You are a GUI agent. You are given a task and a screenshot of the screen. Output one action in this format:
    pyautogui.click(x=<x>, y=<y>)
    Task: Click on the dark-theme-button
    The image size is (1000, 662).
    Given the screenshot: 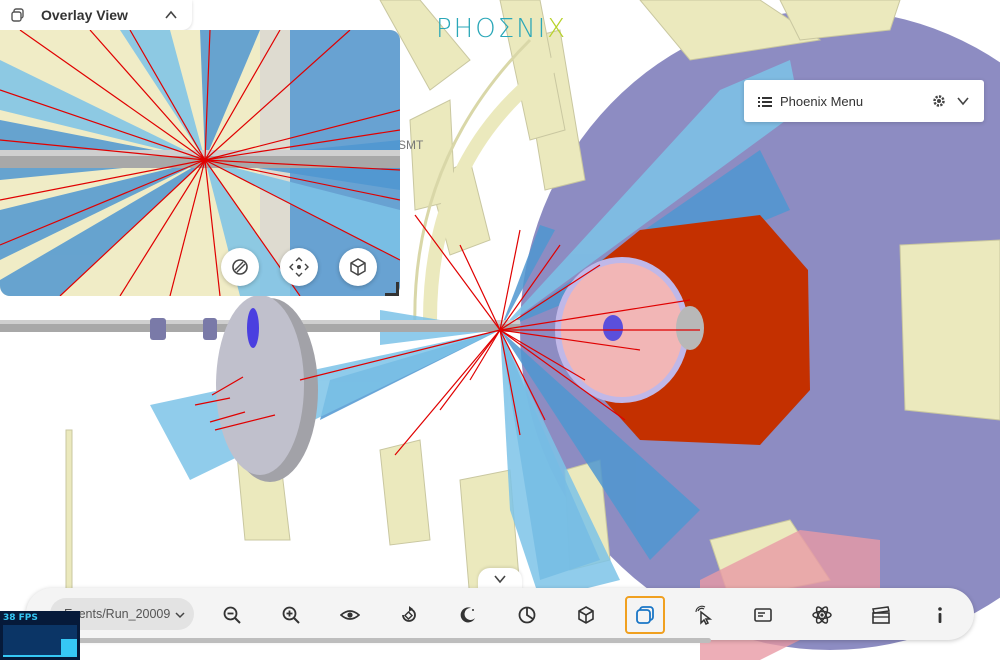 What is the action you would take?
    pyautogui.click(x=468, y=615)
    